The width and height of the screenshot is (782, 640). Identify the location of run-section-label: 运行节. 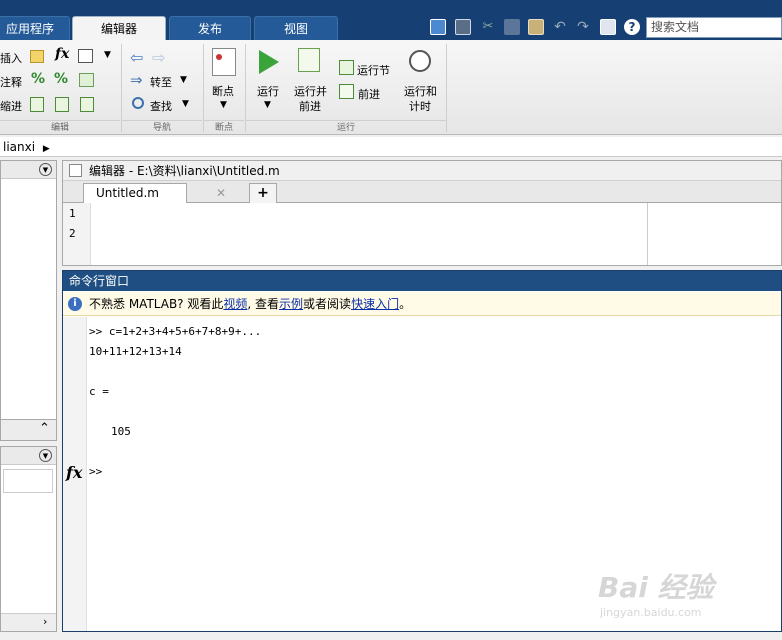
(373, 70).